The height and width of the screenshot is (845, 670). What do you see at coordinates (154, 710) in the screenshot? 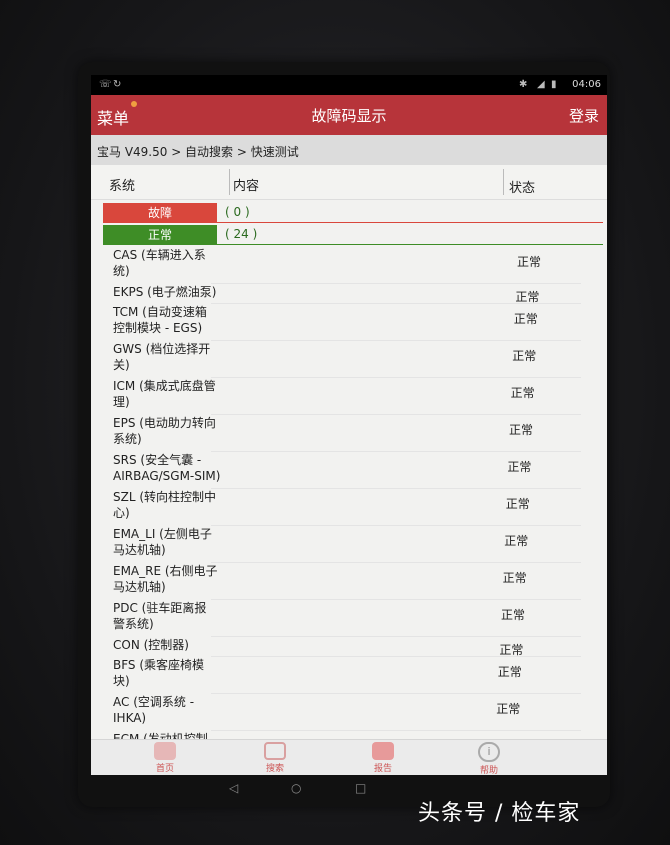
I see `system-name: AC (空调系统 - IHKA)` at bounding box center [154, 710].